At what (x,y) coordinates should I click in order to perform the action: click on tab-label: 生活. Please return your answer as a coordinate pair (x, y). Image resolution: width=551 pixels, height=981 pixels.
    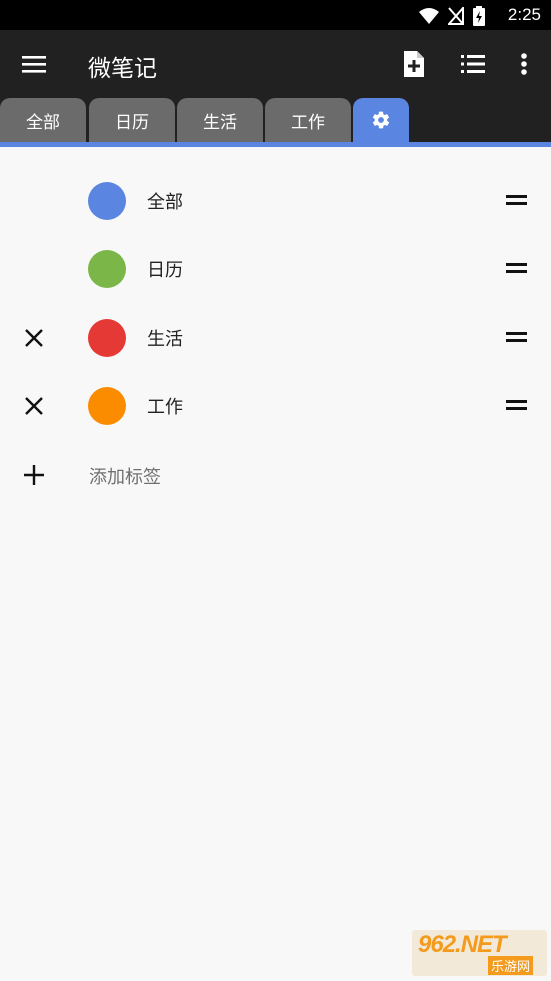
    Looking at the image, I should click on (220, 122).